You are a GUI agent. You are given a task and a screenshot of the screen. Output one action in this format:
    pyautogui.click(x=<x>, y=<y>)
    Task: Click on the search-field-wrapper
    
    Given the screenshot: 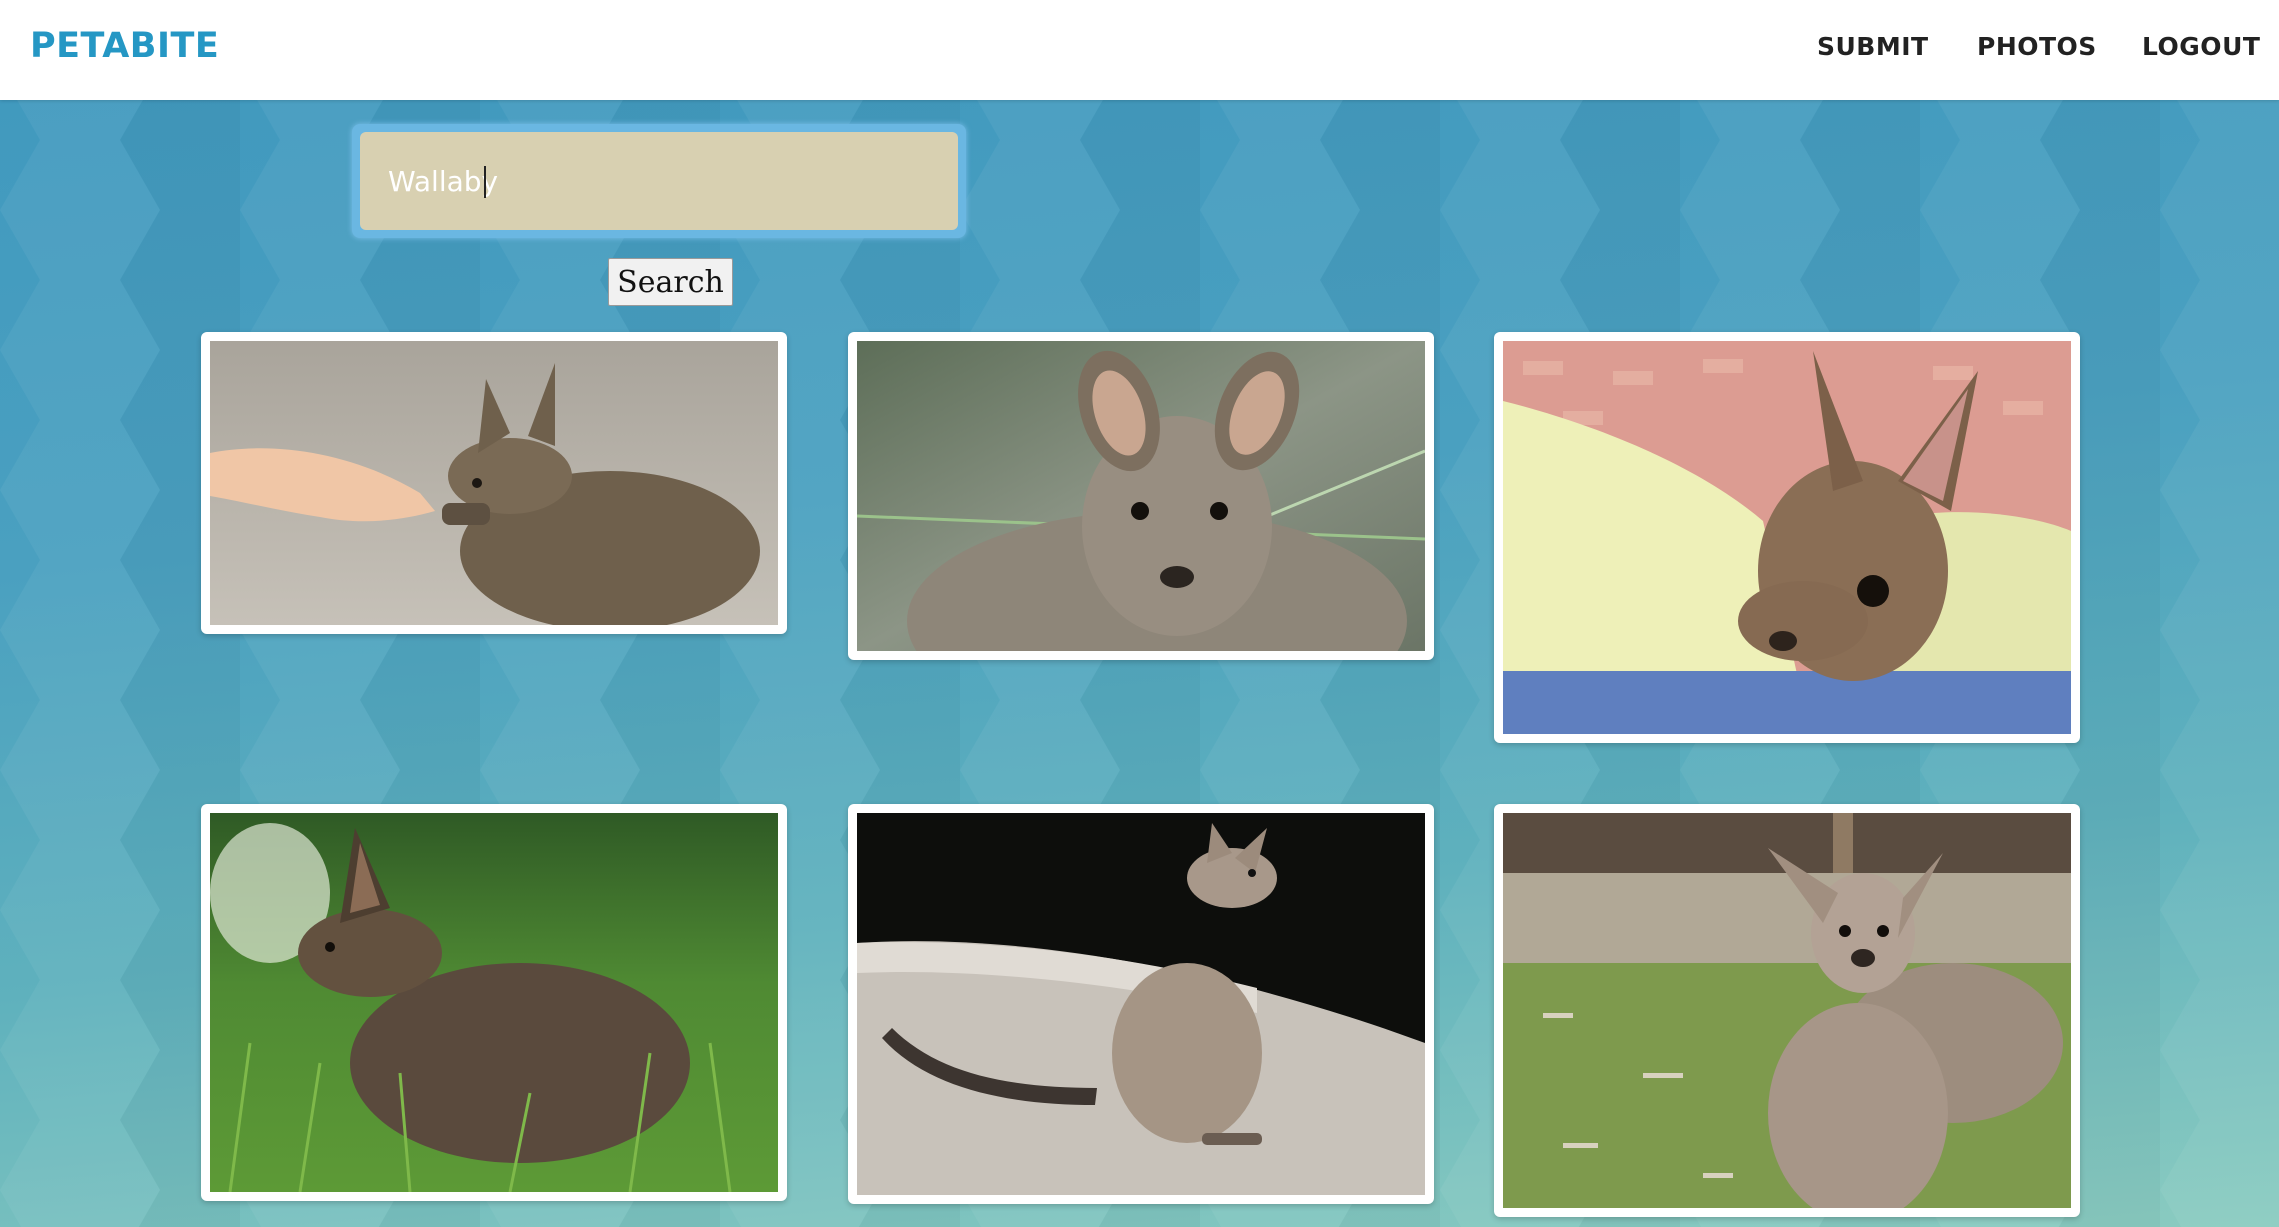 What is the action you would take?
    pyautogui.click(x=659, y=181)
    